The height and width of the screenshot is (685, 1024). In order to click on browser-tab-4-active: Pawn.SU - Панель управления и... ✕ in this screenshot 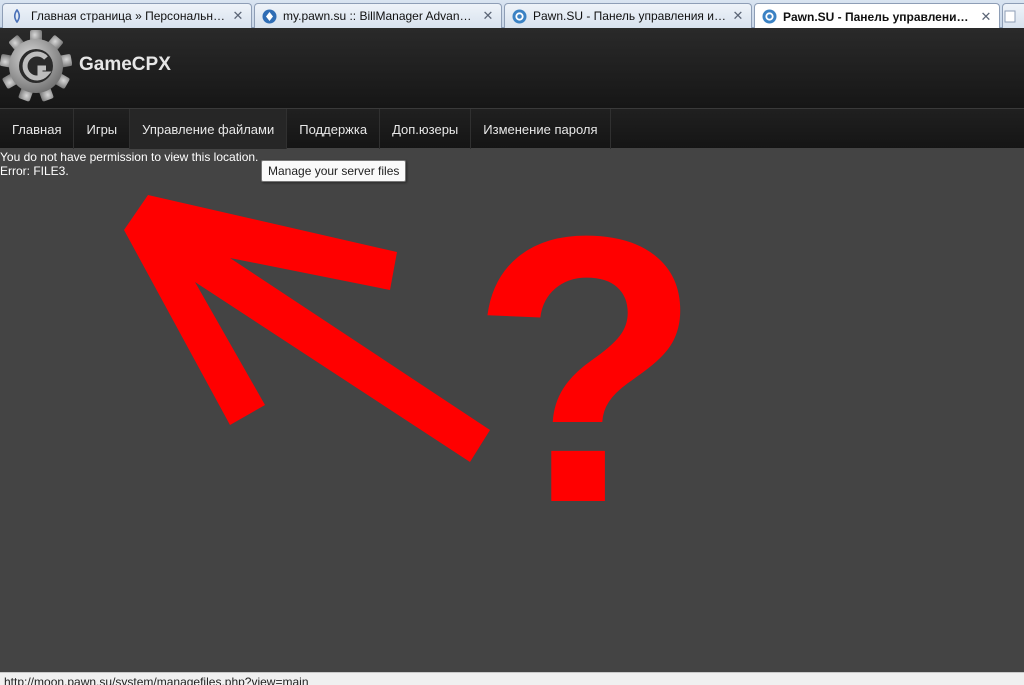, I will do `click(877, 16)`.